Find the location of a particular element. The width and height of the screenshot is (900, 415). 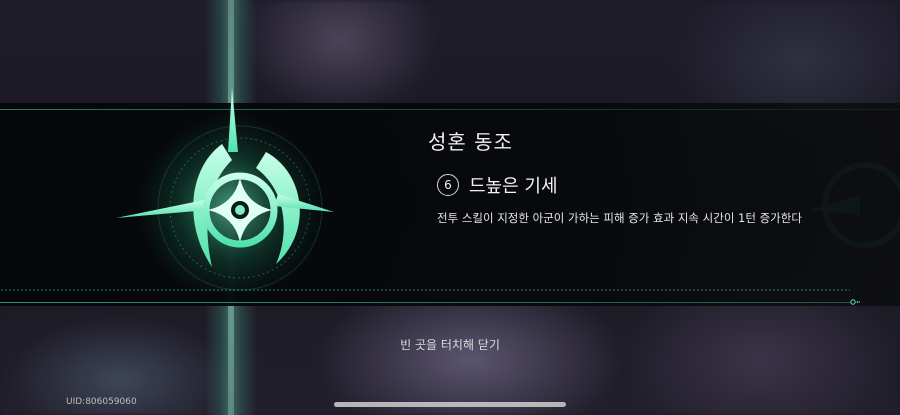

player-uid: UID:806059060 is located at coordinates (101, 402).